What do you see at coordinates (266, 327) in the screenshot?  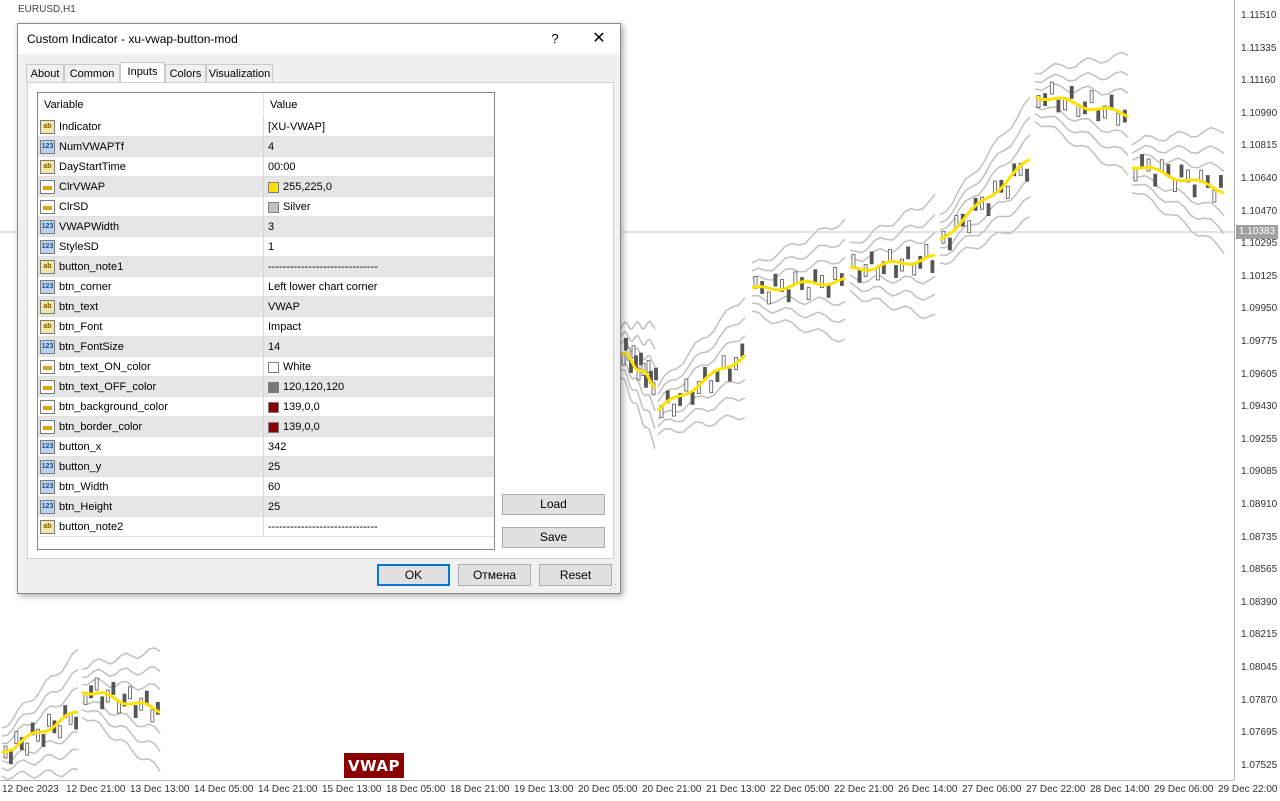 I see `param-row: ab btn_Font Impact` at bounding box center [266, 327].